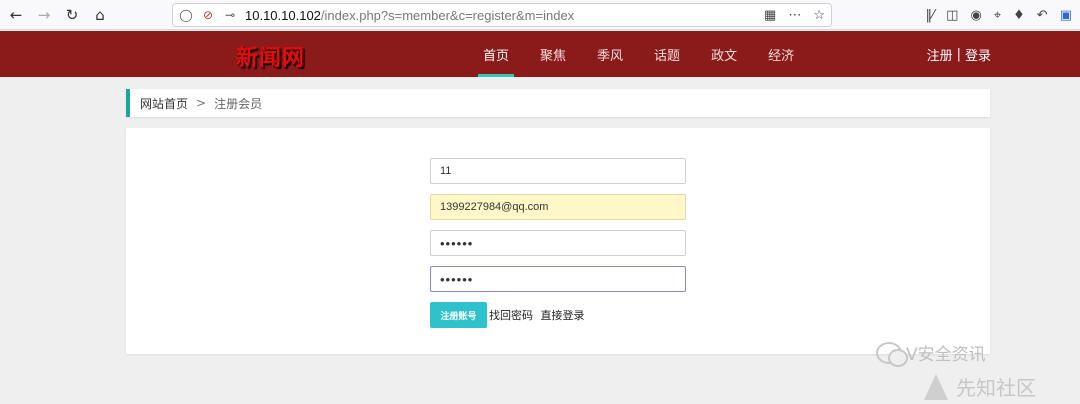 This screenshot has width=1080, height=404. Describe the element at coordinates (558, 279) in the screenshot. I see `confirm-password-input` at that location.